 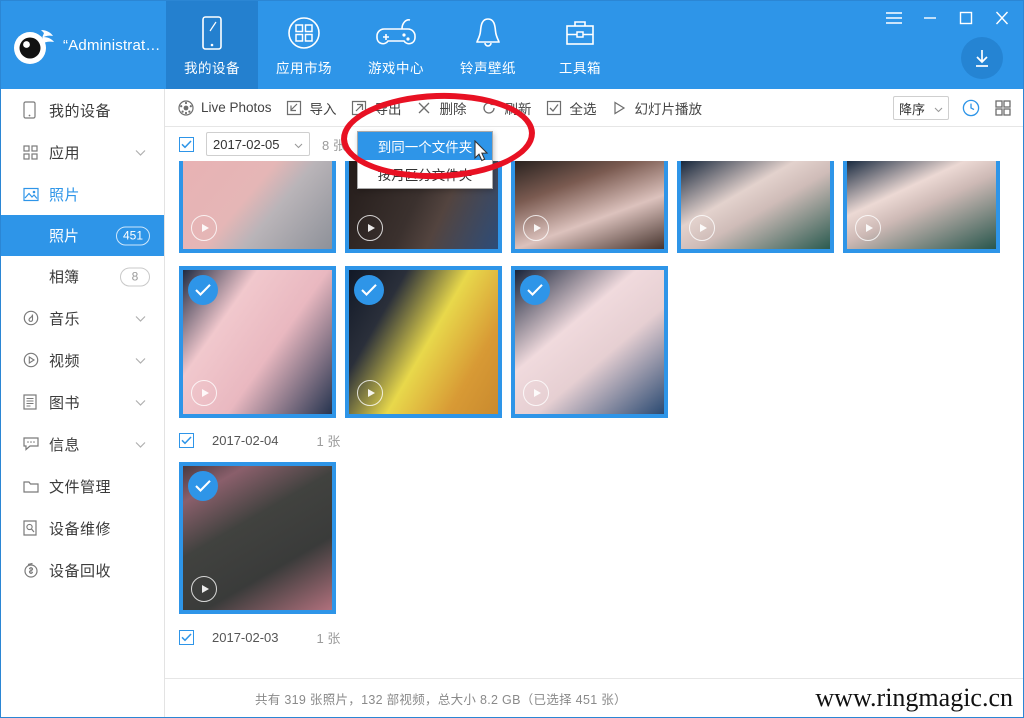 What do you see at coordinates (212, 68) in the screenshot?
I see `nav-label: 我的设备` at bounding box center [212, 68].